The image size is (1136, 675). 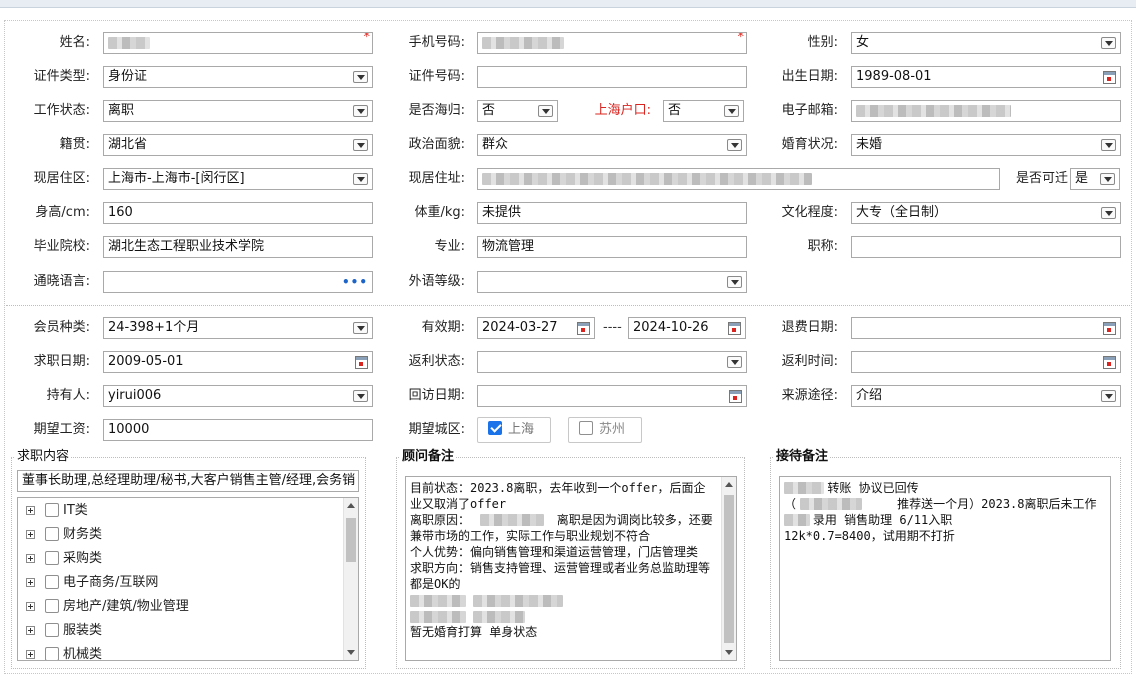 What do you see at coordinates (188, 481) in the screenshot?
I see `job-content-summary-input: 董事长助理,总经理助理/秘书,大客户销售主管/经理,会务销` at bounding box center [188, 481].